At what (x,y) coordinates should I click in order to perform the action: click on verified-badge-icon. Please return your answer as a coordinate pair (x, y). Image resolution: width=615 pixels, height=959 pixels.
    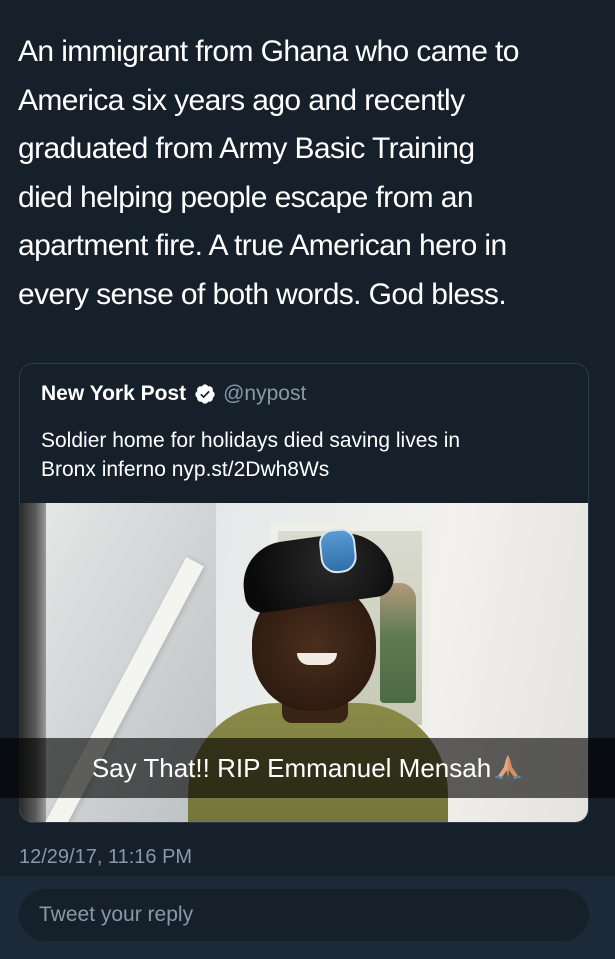
    Looking at the image, I should click on (205, 394).